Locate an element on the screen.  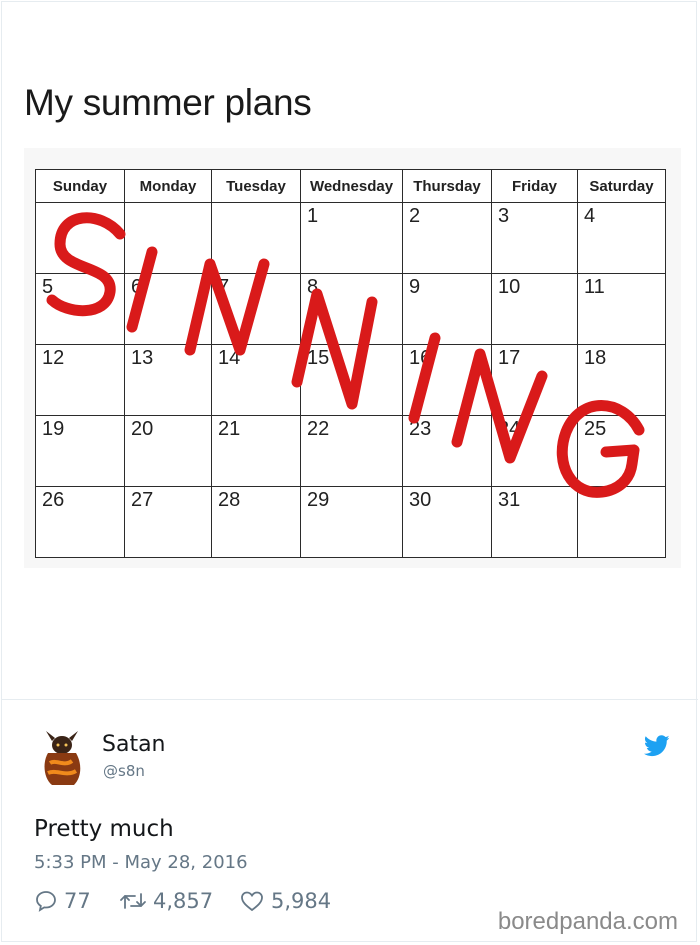
retweet-count: 4,857 is located at coordinates (183, 901).